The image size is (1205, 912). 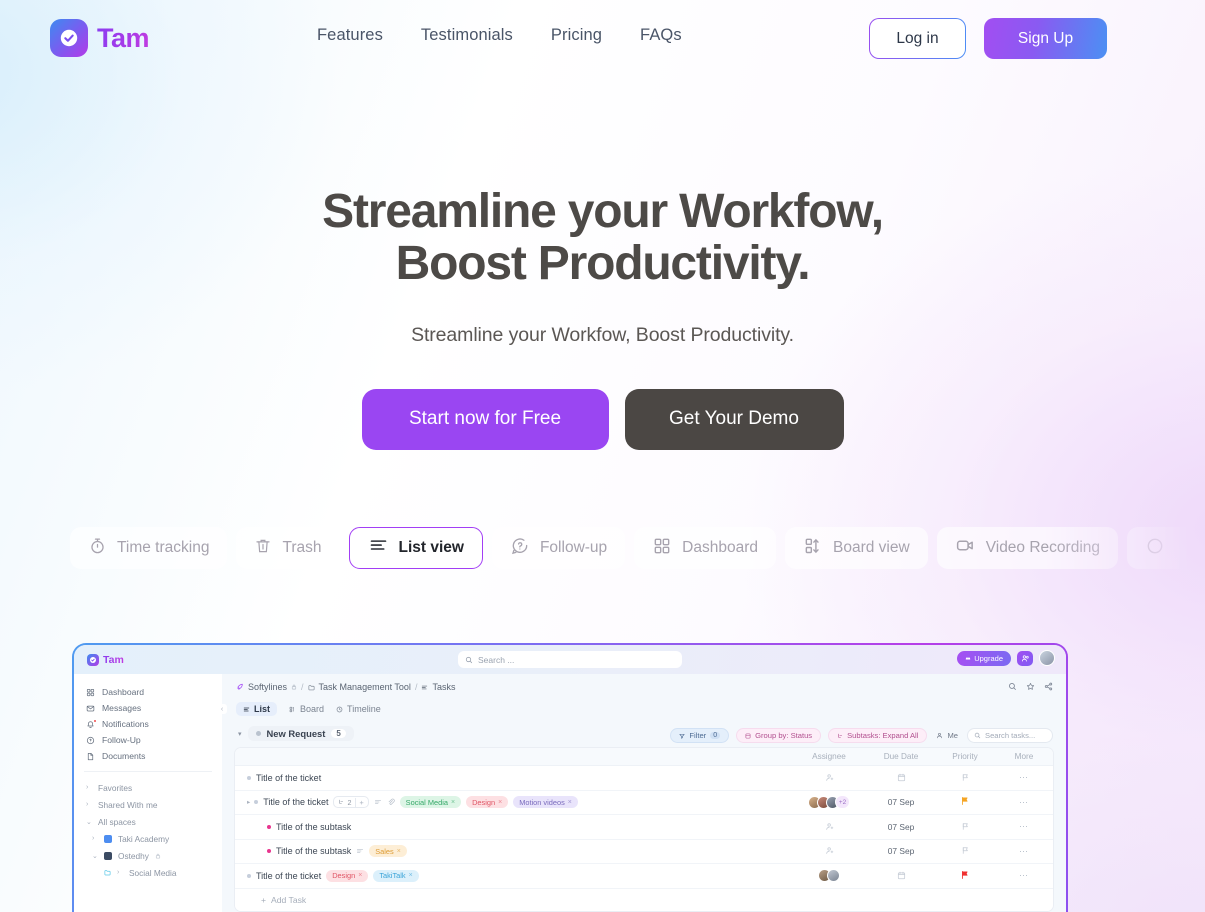 I want to click on star-icon, so click(x=1030, y=686).